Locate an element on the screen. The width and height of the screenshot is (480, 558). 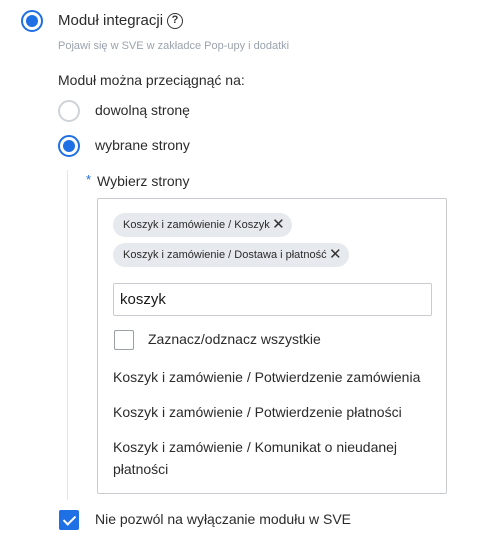
choose-pages-label: Wybierz strony is located at coordinates (143, 181).